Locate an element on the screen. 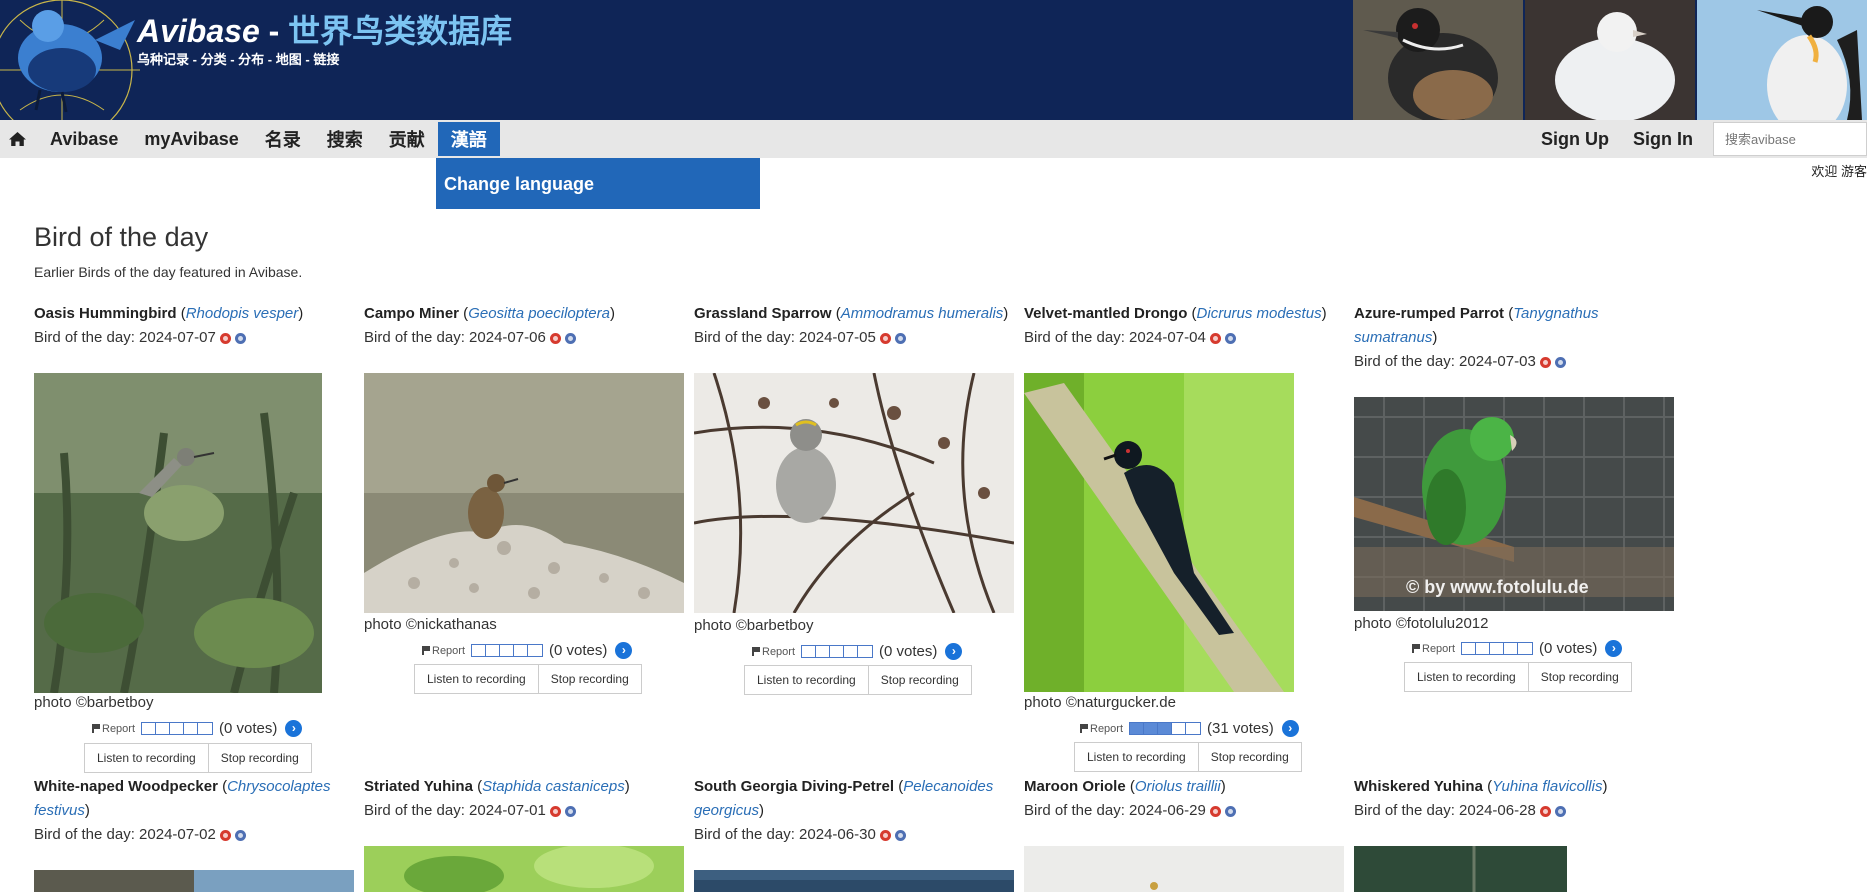  signin-link: Sign In is located at coordinates (1663, 139).